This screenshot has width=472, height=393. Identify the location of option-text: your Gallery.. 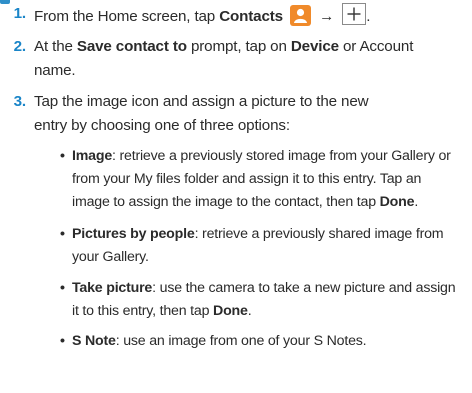
(110, 257).